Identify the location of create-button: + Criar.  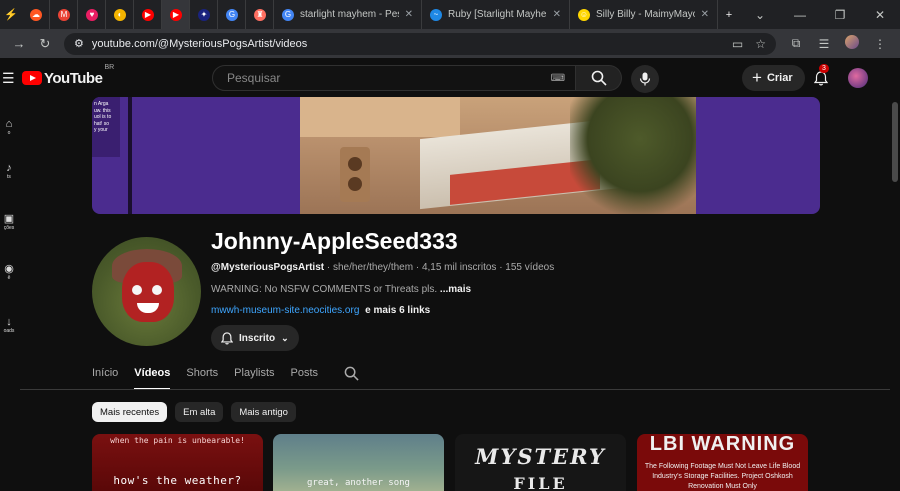
(773, 78).